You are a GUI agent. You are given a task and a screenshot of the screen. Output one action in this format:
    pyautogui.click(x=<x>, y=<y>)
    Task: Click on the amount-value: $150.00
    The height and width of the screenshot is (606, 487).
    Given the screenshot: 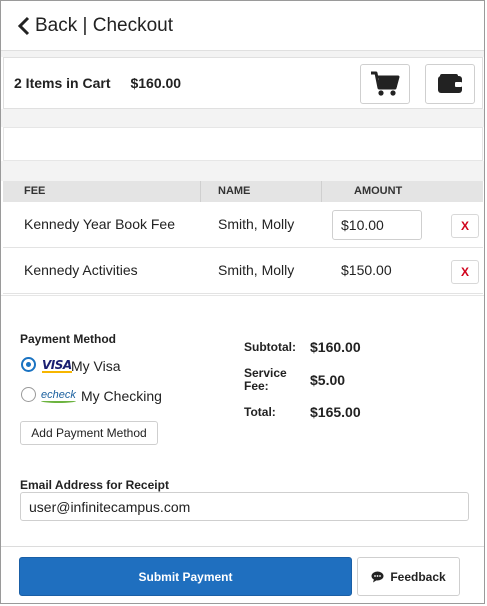 What is the action you would take?
    pyautogui.click(x=366, y=270)
    